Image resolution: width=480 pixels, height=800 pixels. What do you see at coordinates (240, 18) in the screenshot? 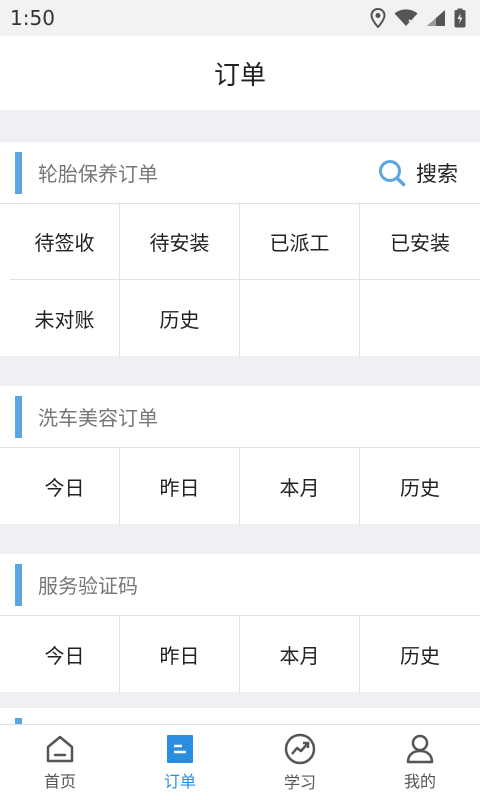
I see `status-bar: 1:50` at bounding box center [240, 18].